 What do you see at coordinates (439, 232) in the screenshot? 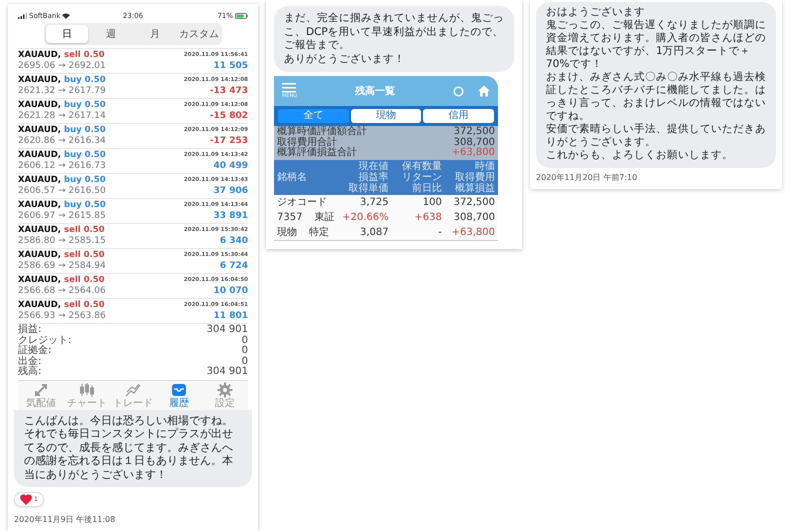
I see `table-cell-text: -` at bounding box center [439, 232].